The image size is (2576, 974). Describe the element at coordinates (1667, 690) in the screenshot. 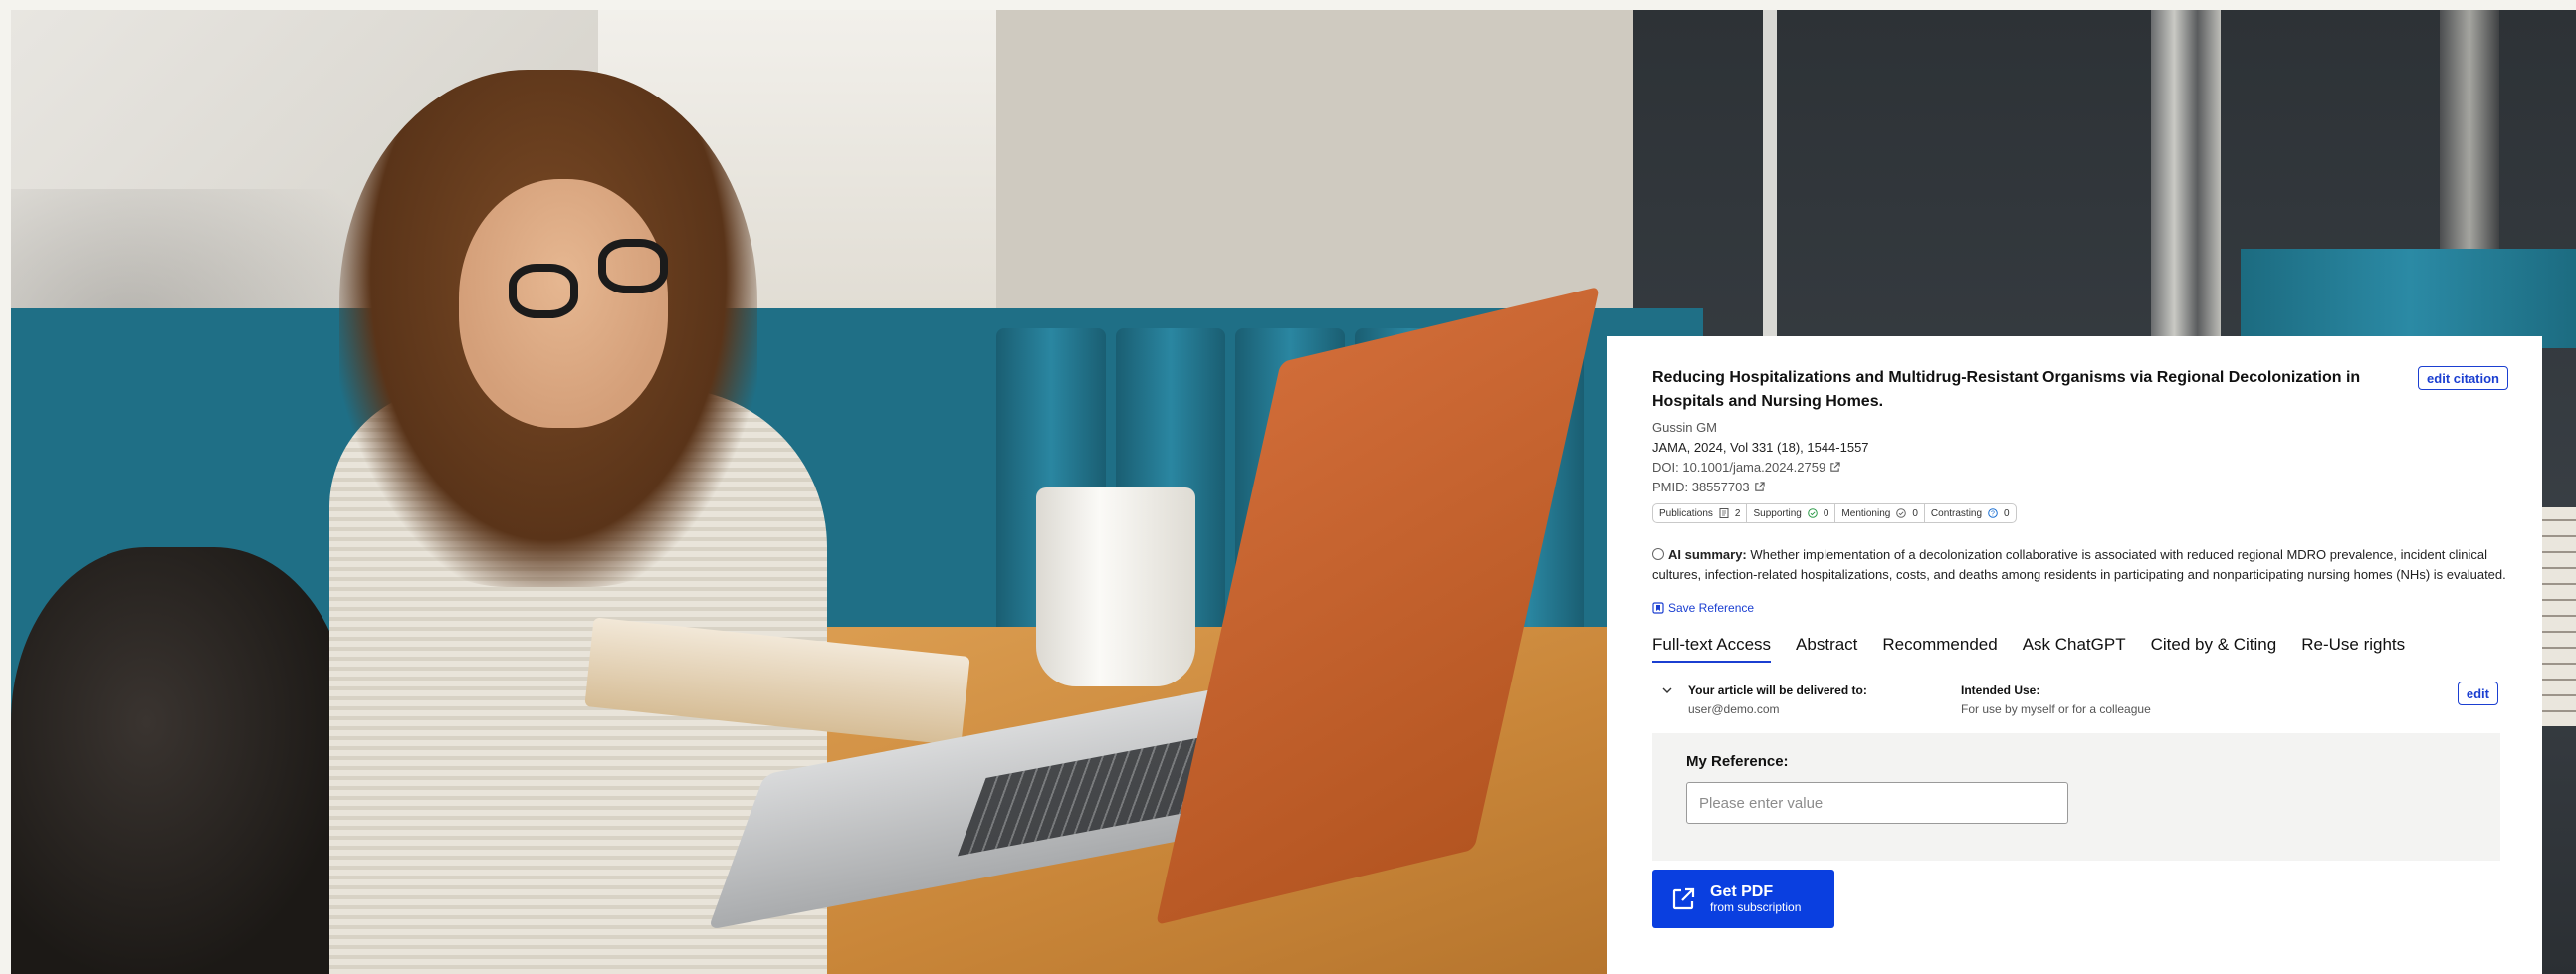

I see `chevron-down-icon` at that location.